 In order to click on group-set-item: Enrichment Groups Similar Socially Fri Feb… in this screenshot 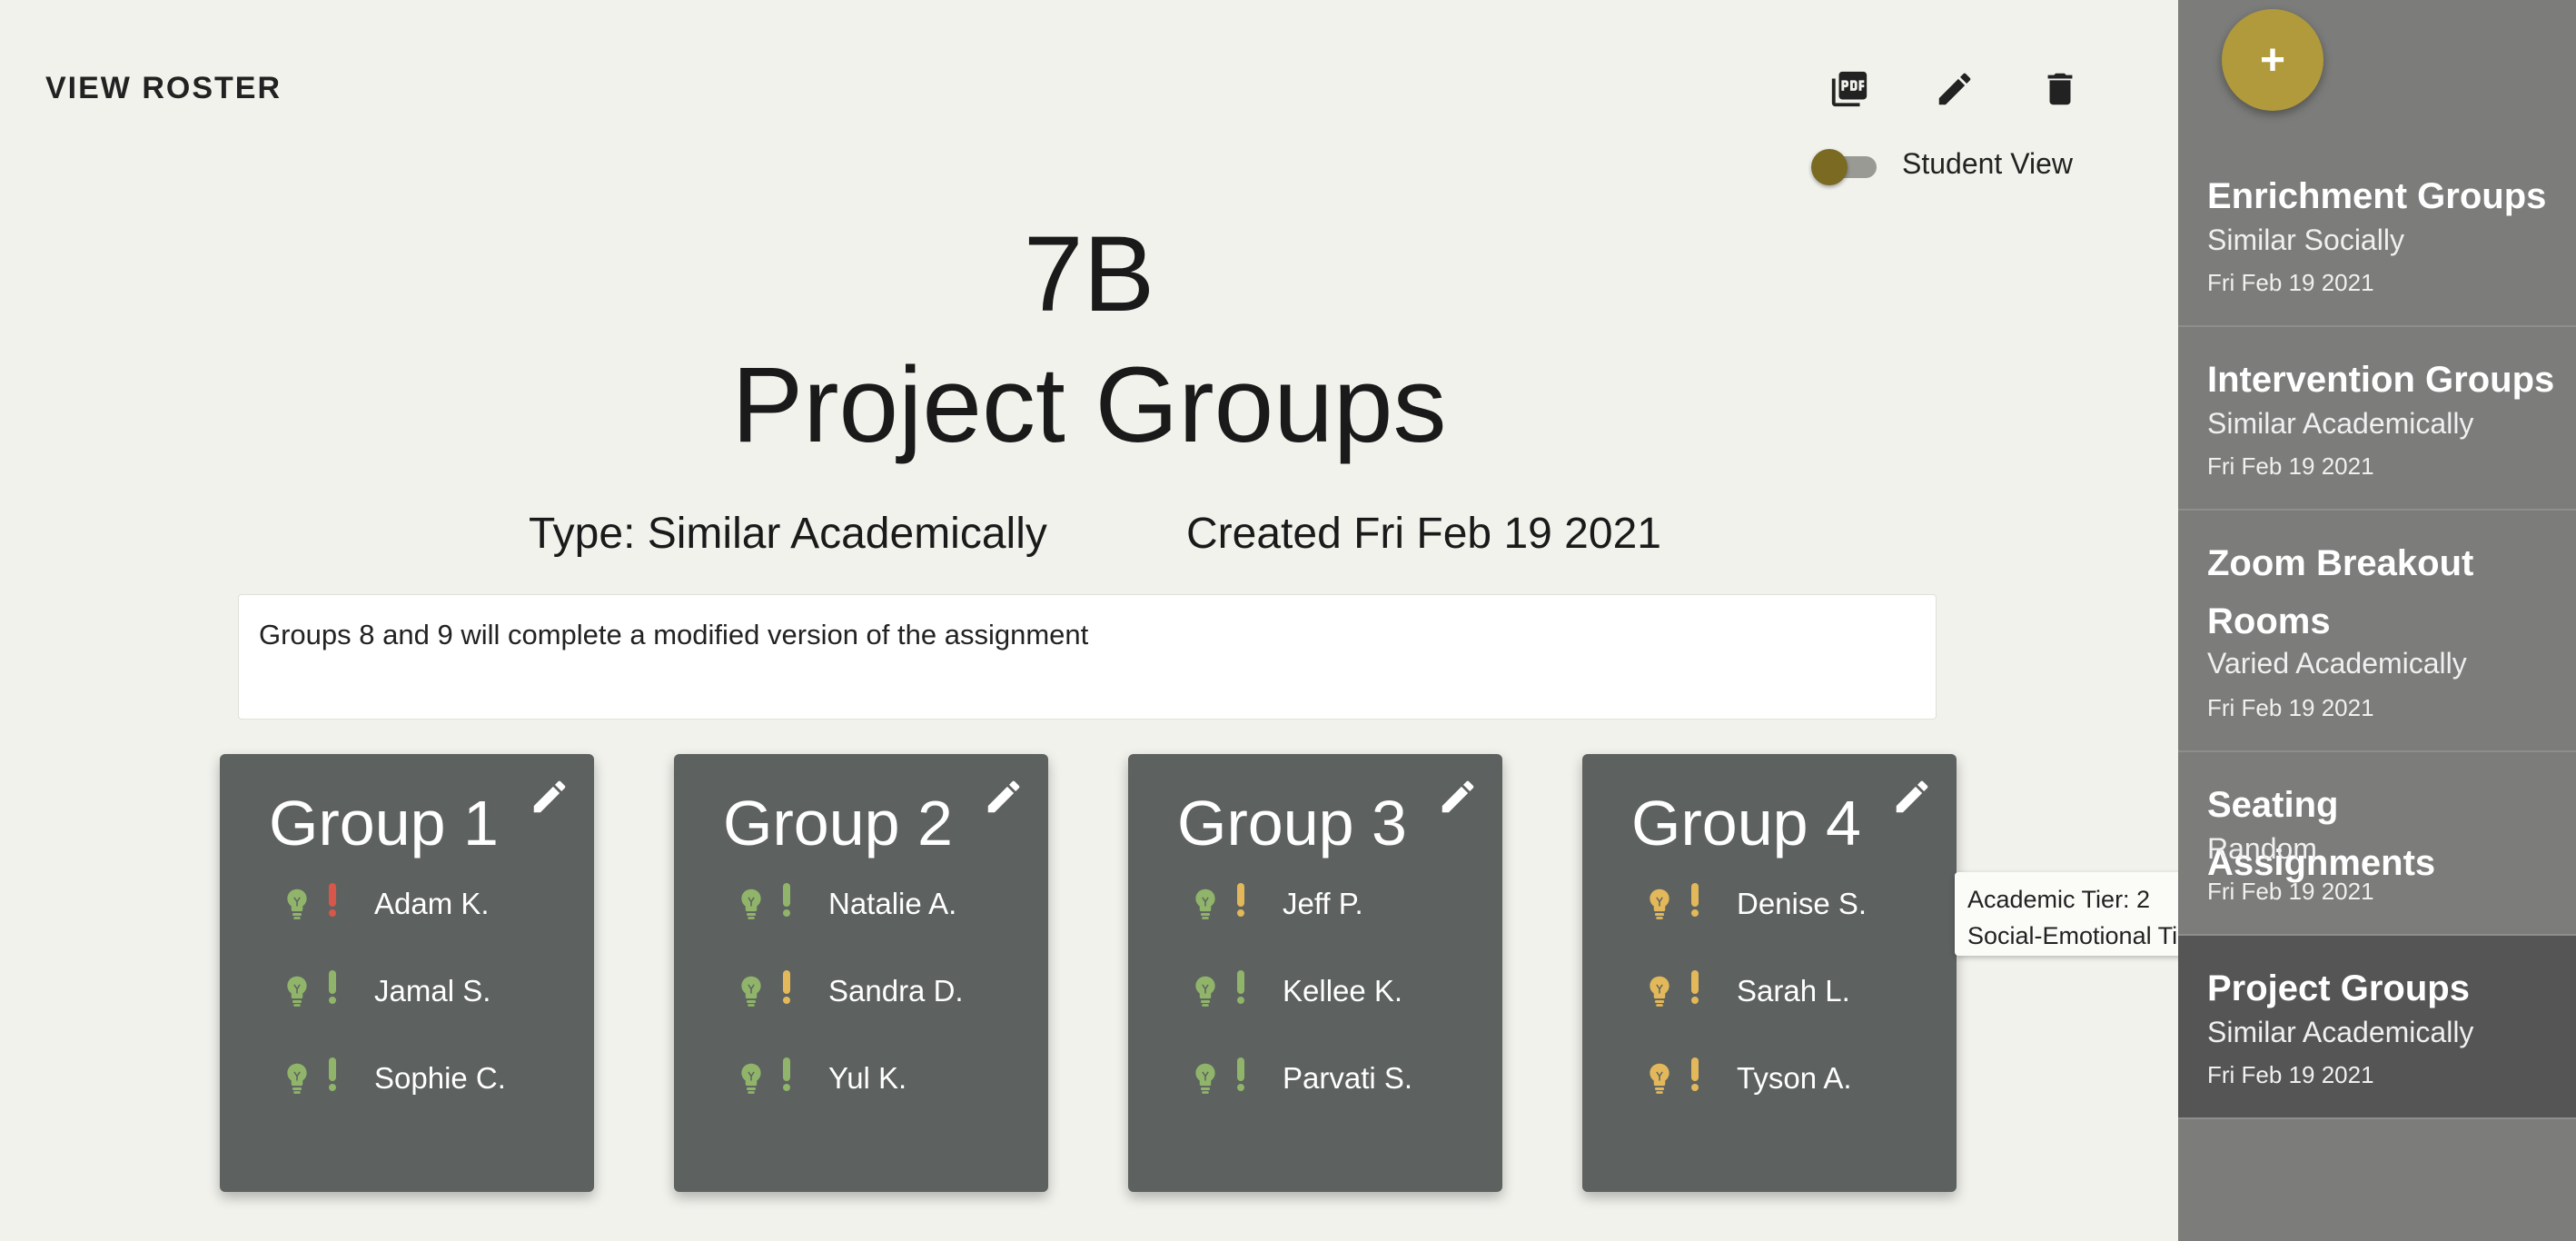, I will do `click(2377, 234)`.